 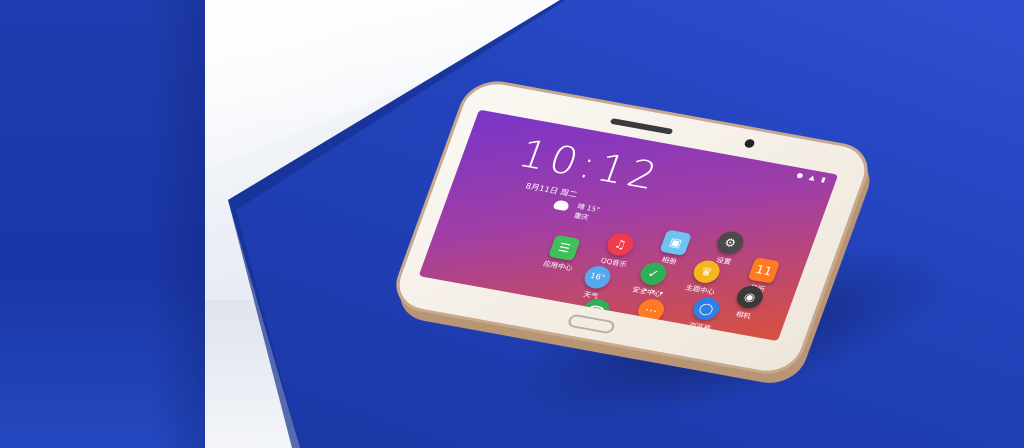 I want to click on camera-lens-icon: ◉, so click(x=750, y=297).